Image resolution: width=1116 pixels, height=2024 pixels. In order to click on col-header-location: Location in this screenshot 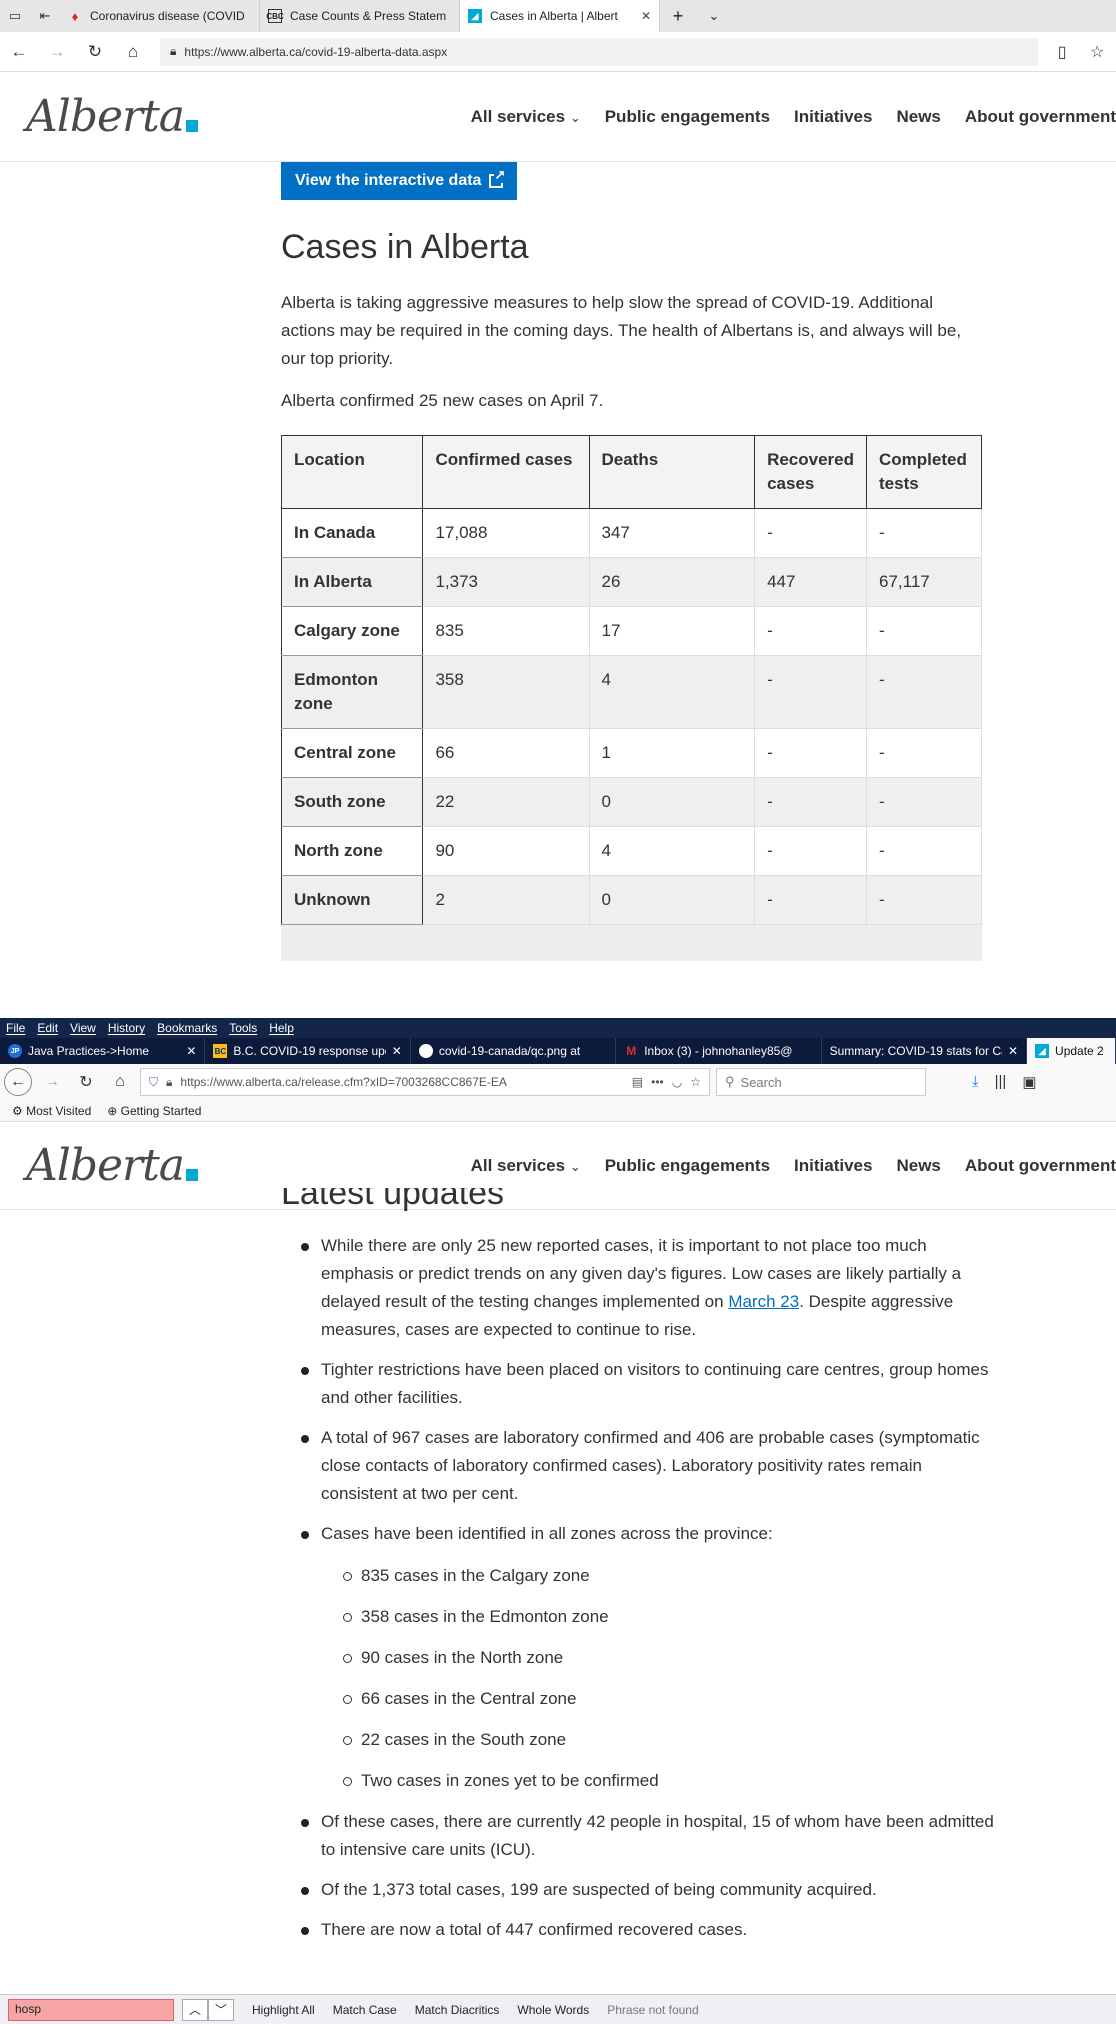, I will do `click(352, 472)`.